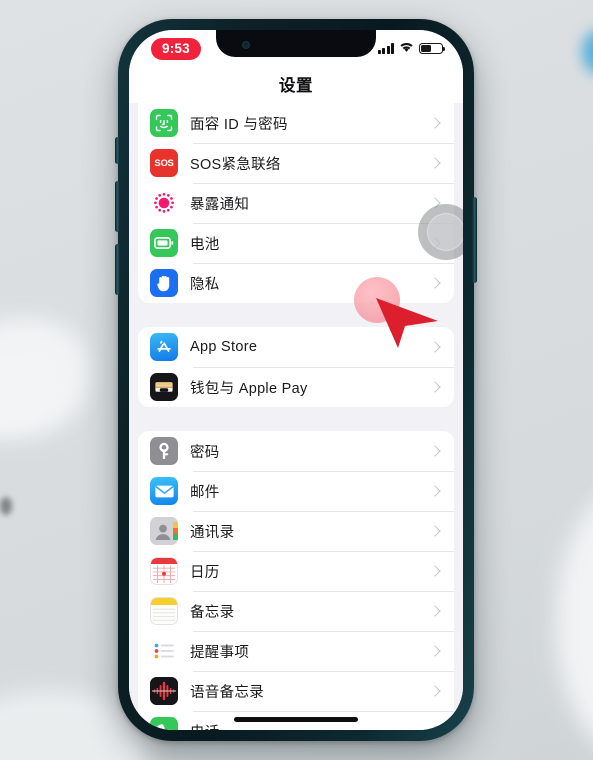 Image resolution: width=593 pixels, height=760 pixels. I want to click on passwords-key-icon, so click(164, 451).